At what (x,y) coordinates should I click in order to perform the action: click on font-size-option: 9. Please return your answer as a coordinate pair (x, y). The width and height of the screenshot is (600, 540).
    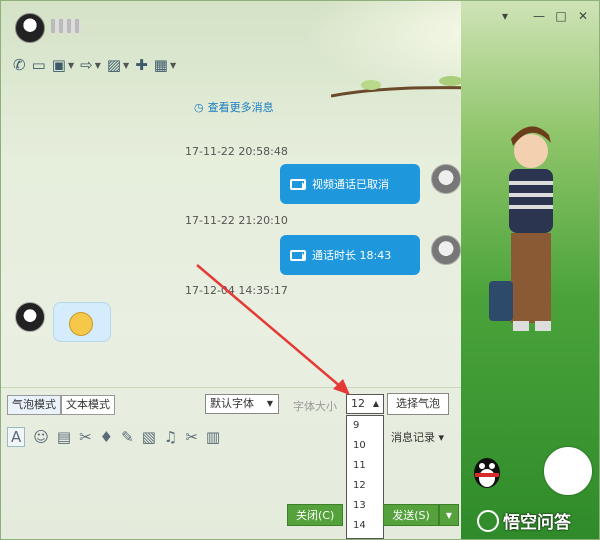
    Looking at the image, I should click on (365, 426).